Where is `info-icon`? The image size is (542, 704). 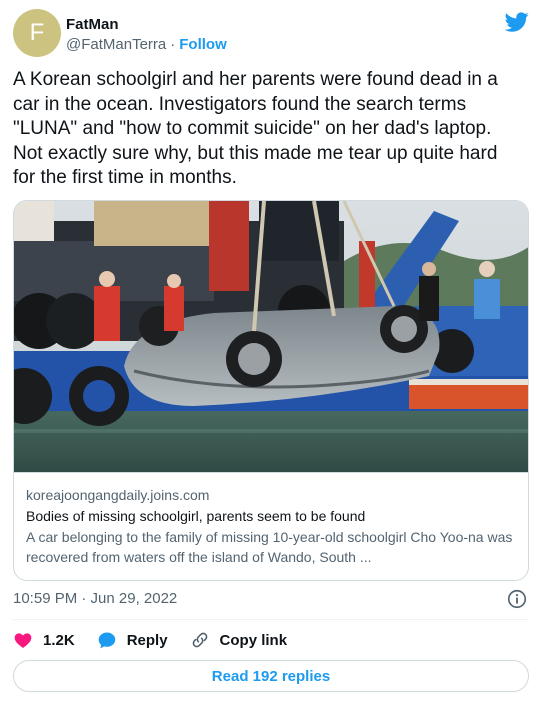 info-icon is located at coordinates (517, 599).